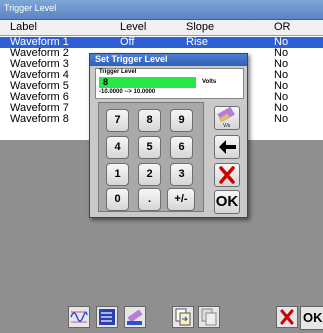  I want to click on keypad: 7 8 9 4 5 6 1 2 3 0 . +/-, so click(151, 157).